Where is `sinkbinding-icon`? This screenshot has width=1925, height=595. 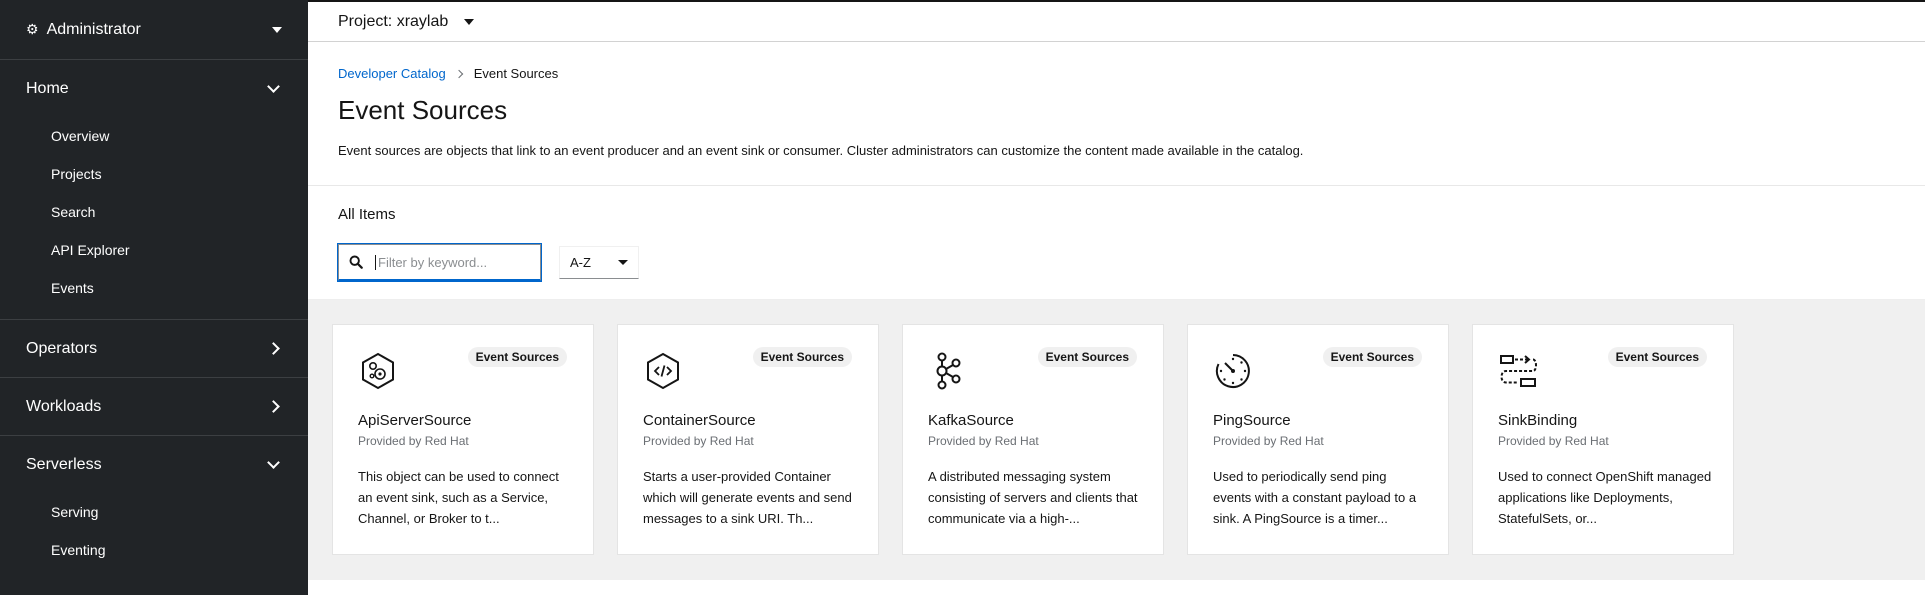
sinkbinding-icon is located at coordinates (1518, 371).